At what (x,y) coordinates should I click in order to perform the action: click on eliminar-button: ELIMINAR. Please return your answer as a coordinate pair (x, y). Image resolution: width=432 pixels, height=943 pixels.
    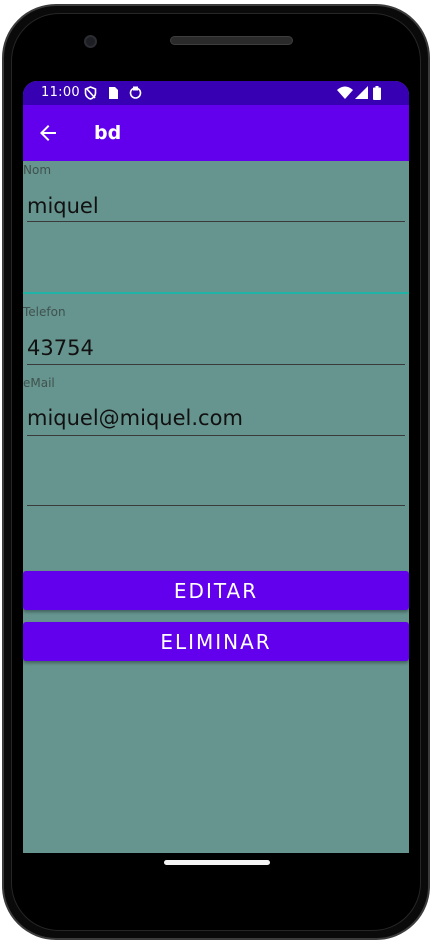
    Looking at the image, I should click on (216, 641).